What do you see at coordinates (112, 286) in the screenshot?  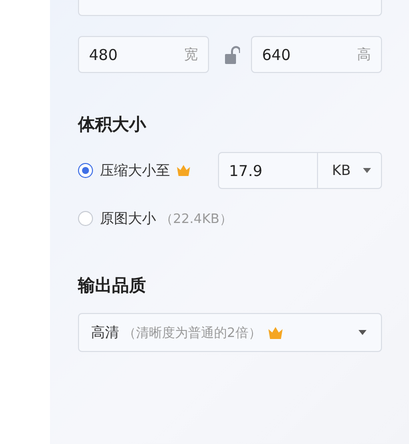 I see `section-title: 输出品质` at bounding box center [112, 286].